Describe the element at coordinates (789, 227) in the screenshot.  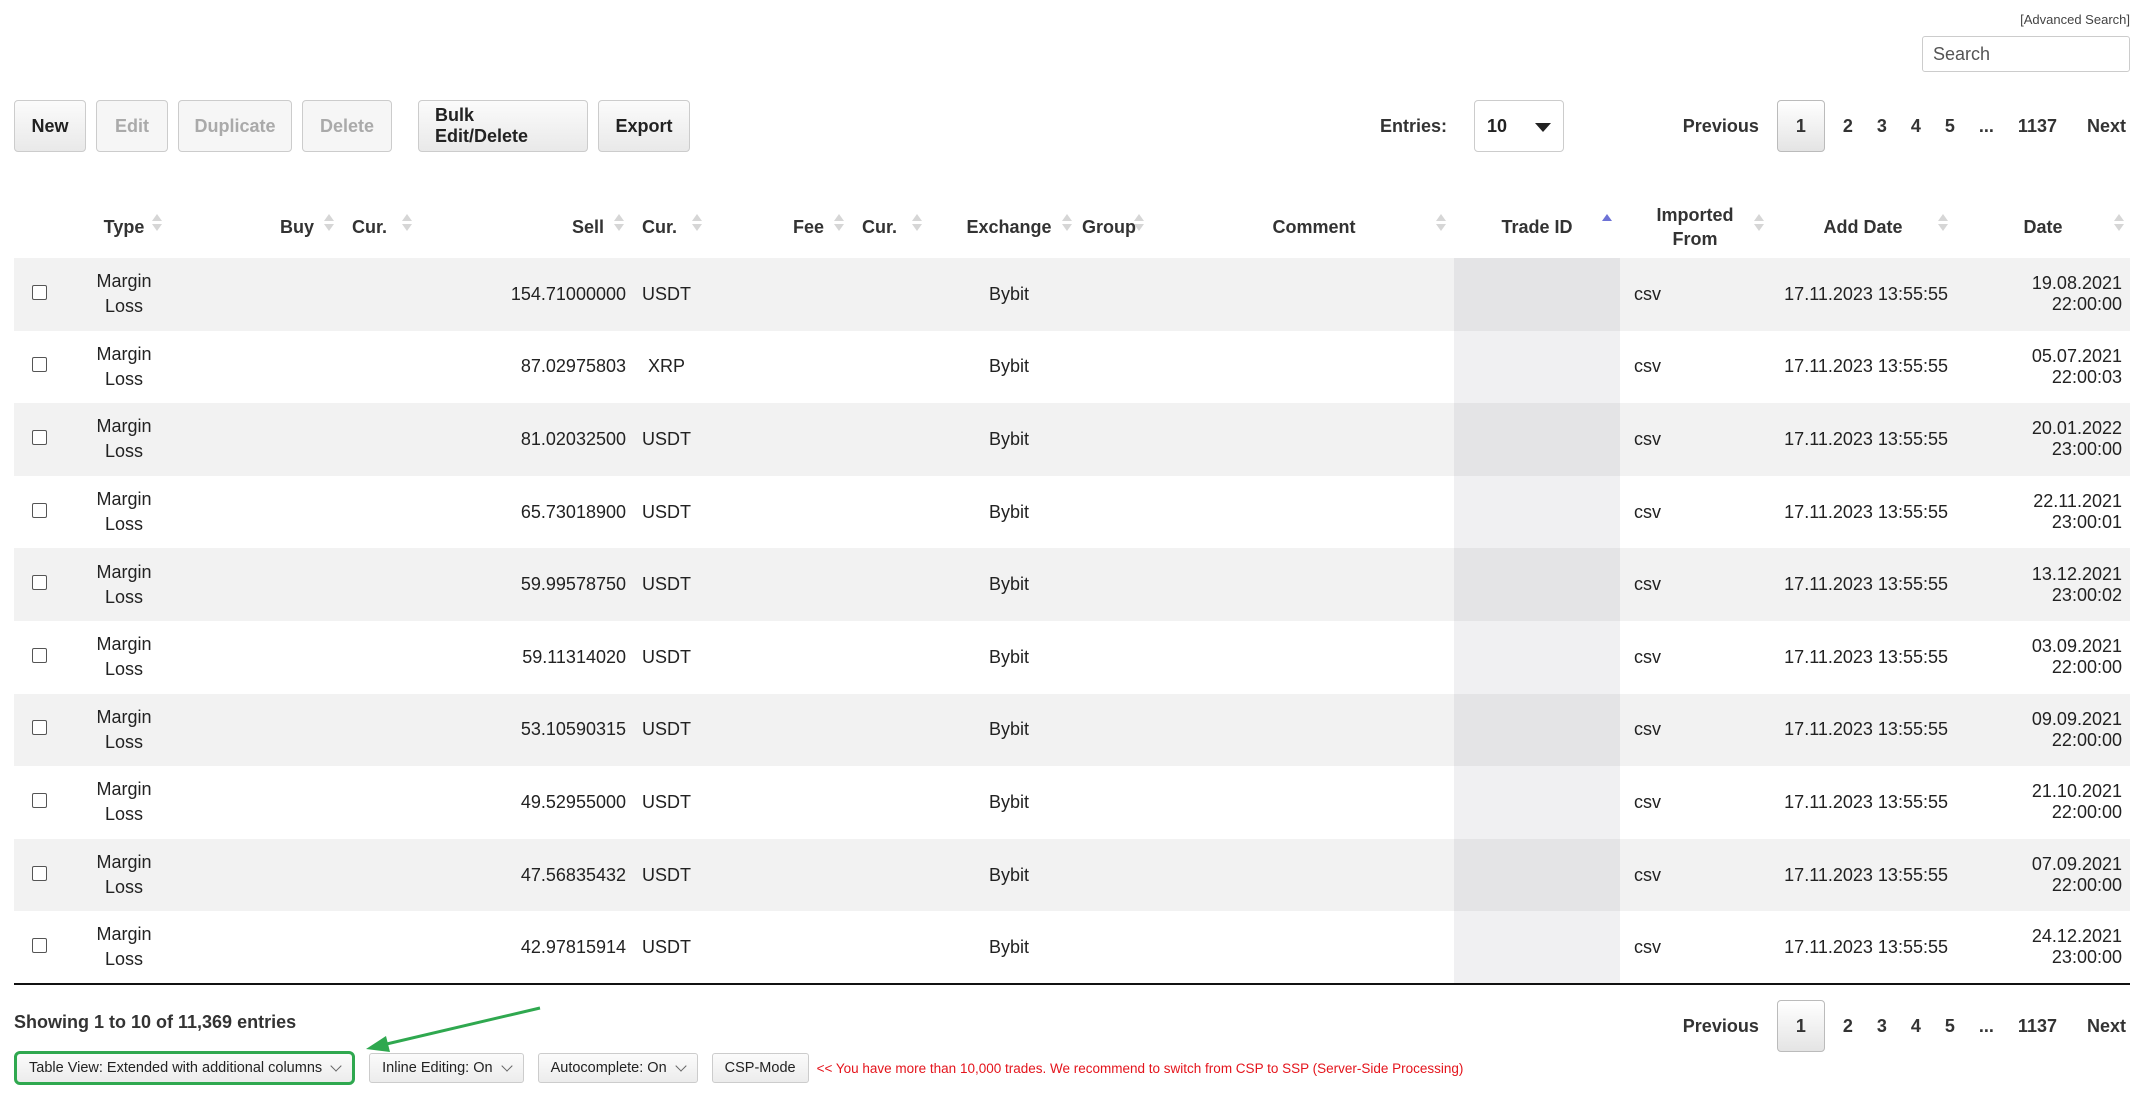
I see `col-fee: Fee` at that location.